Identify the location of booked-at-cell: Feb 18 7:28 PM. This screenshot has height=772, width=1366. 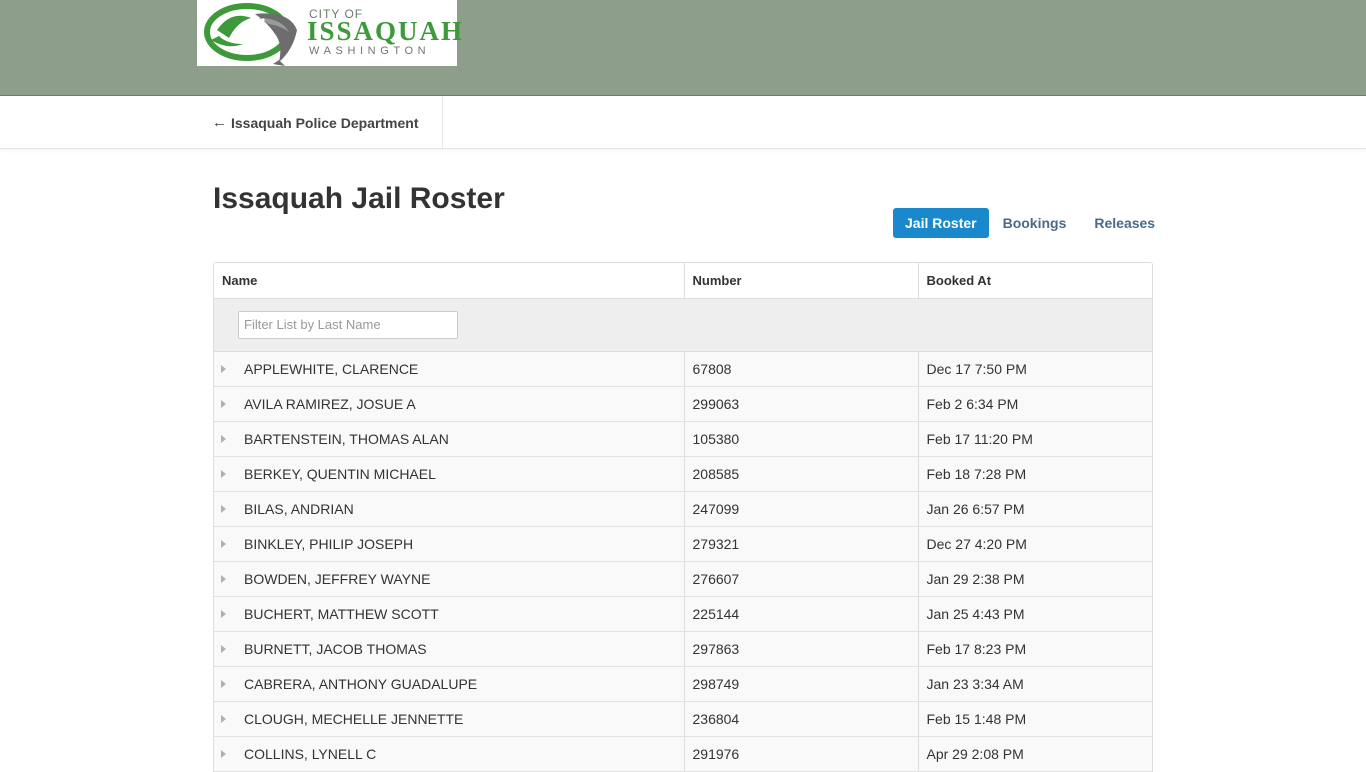
(1034, 474).